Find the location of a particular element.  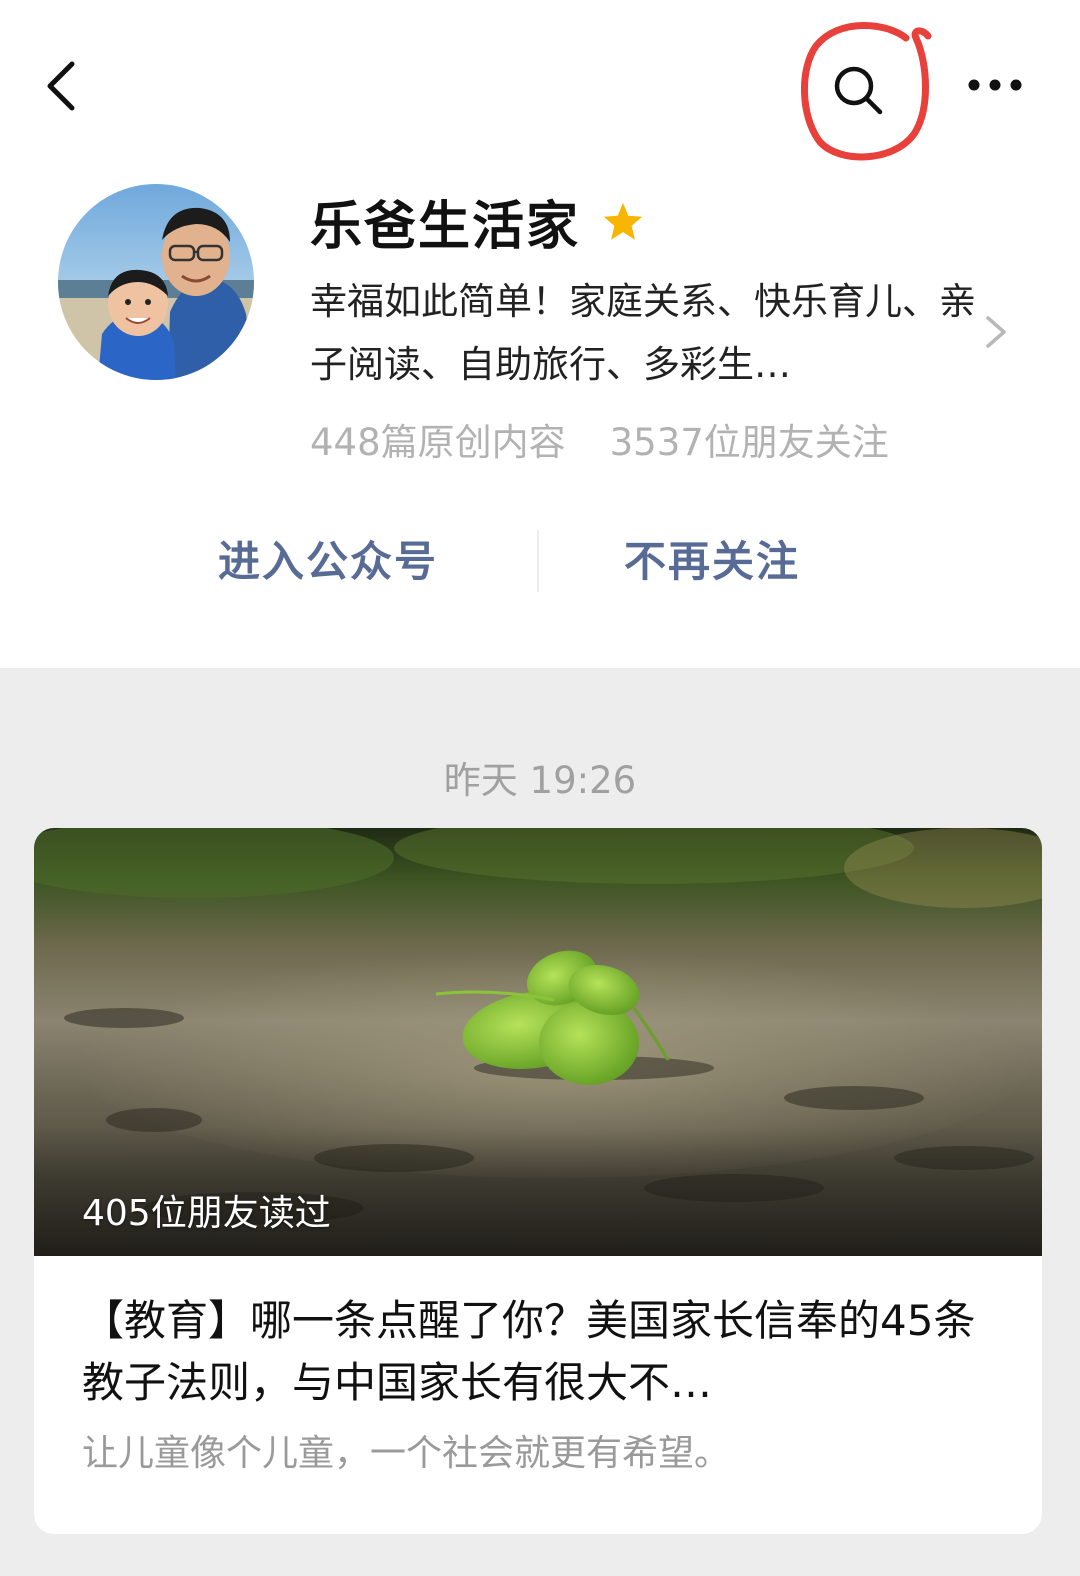

chevron-left-icon is located at coordinates (61, 86).